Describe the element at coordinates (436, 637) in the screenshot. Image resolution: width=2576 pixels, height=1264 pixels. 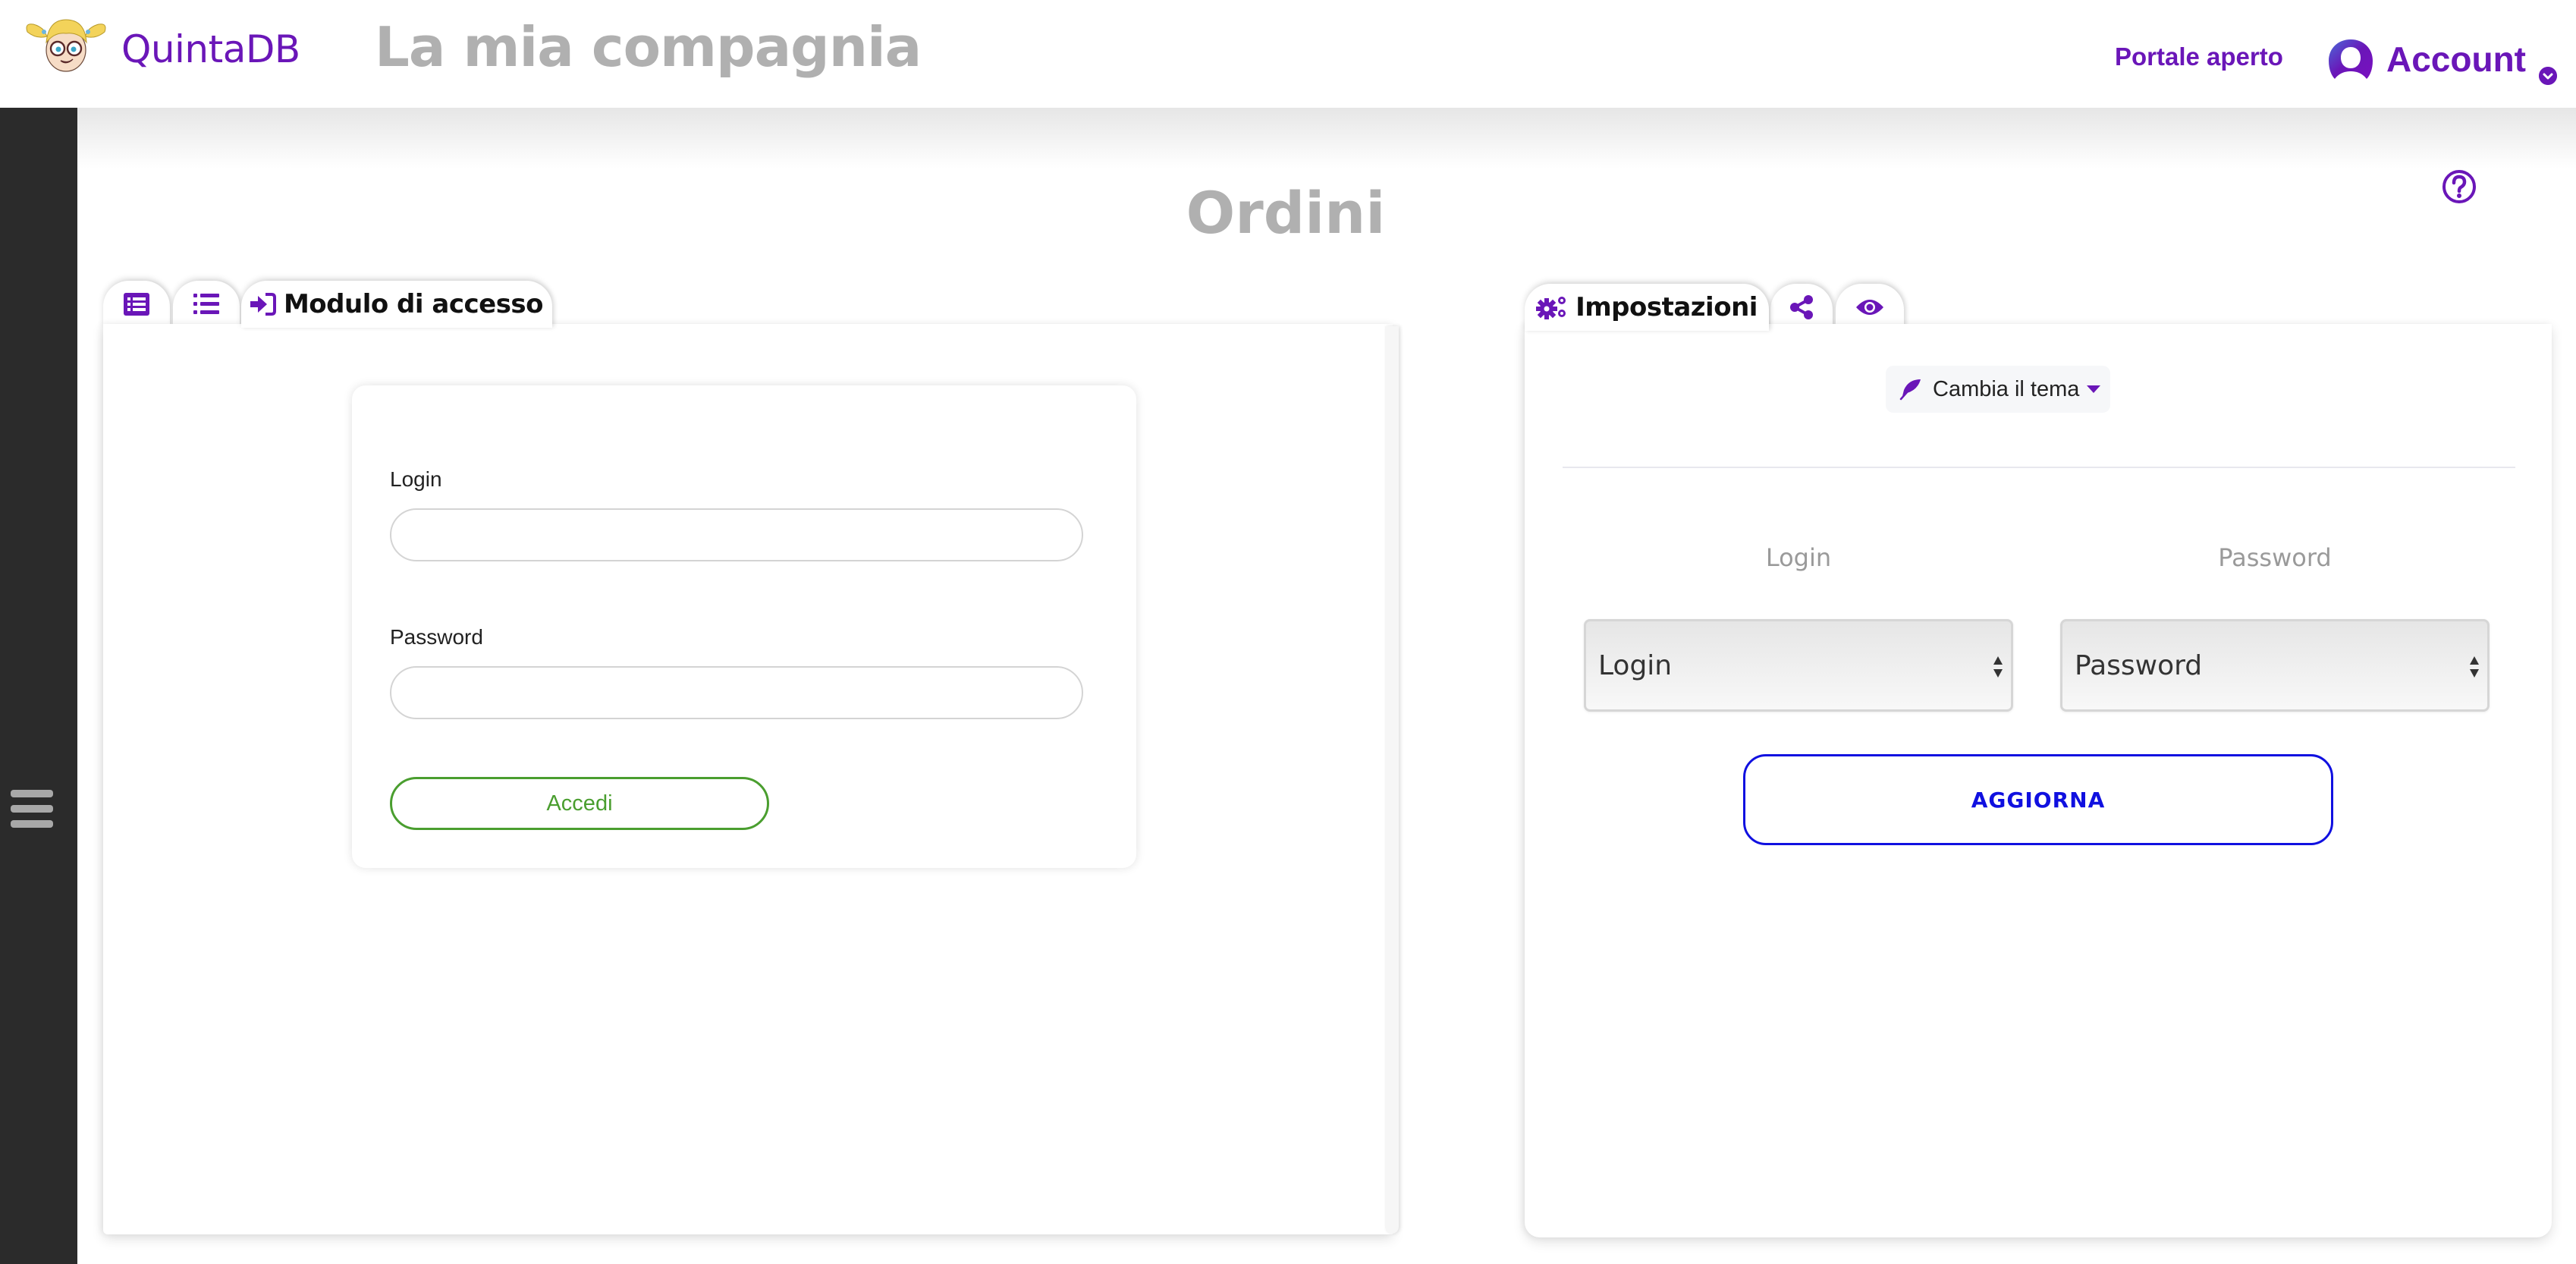
I see `password-label: Password` at that location.